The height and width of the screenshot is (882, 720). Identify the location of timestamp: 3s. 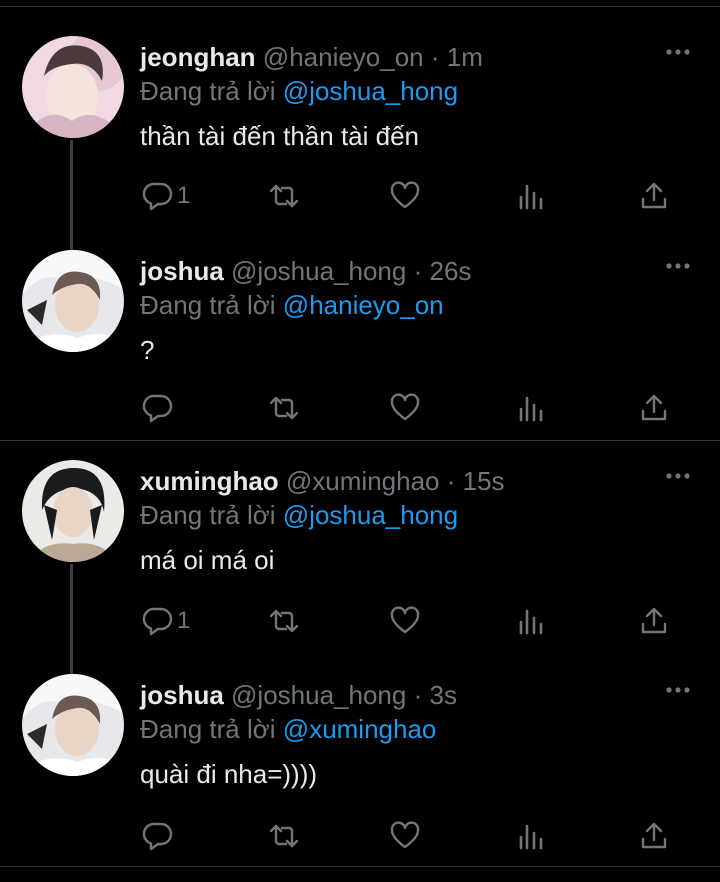
(442, 695).